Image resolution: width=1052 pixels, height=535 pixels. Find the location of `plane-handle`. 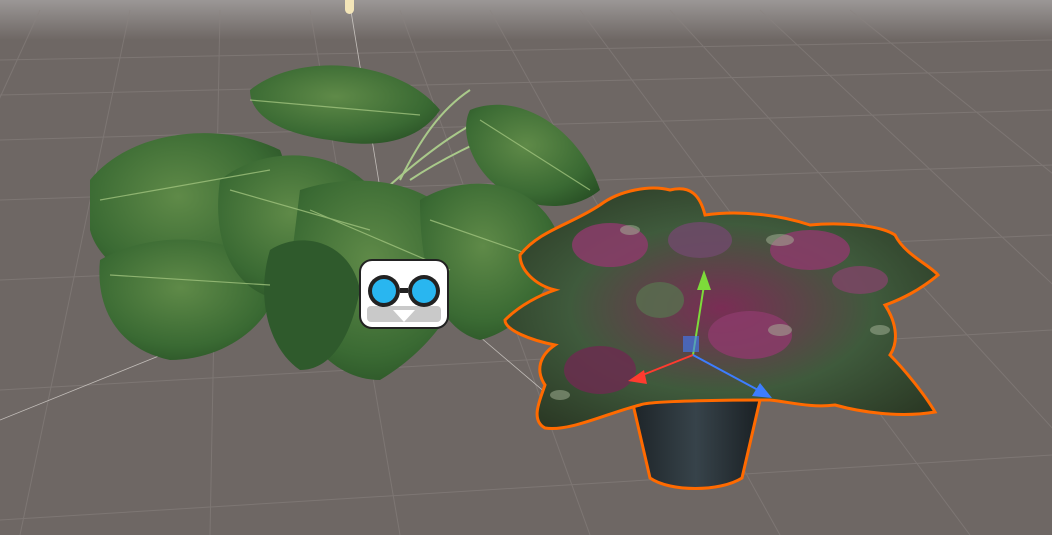

plane-handle is located at coordinates (691, 344).